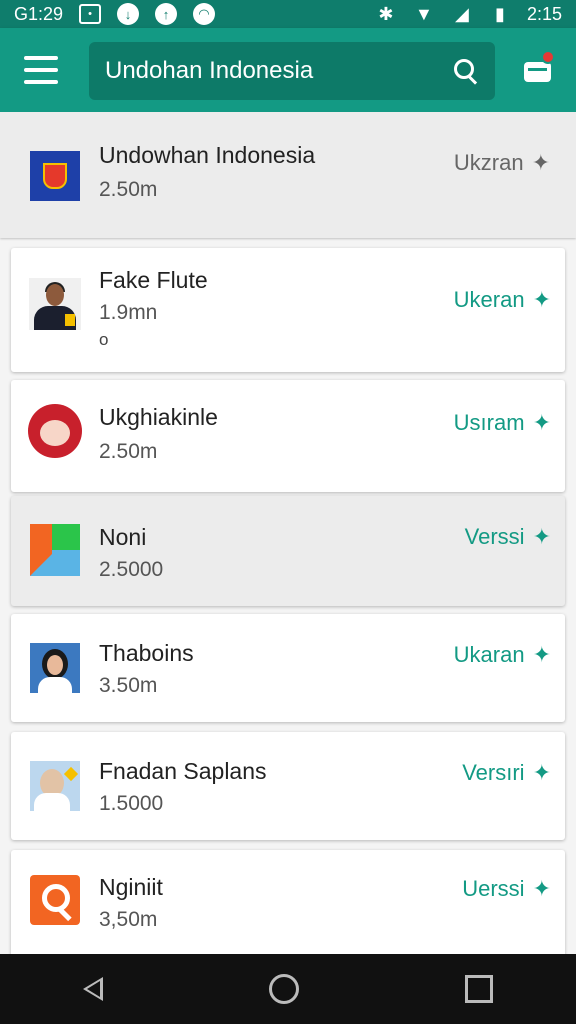 The width and height of the screenshot is (576, 1024). I want to click on item-action-button: Verssi ✦, so click(508, 537).